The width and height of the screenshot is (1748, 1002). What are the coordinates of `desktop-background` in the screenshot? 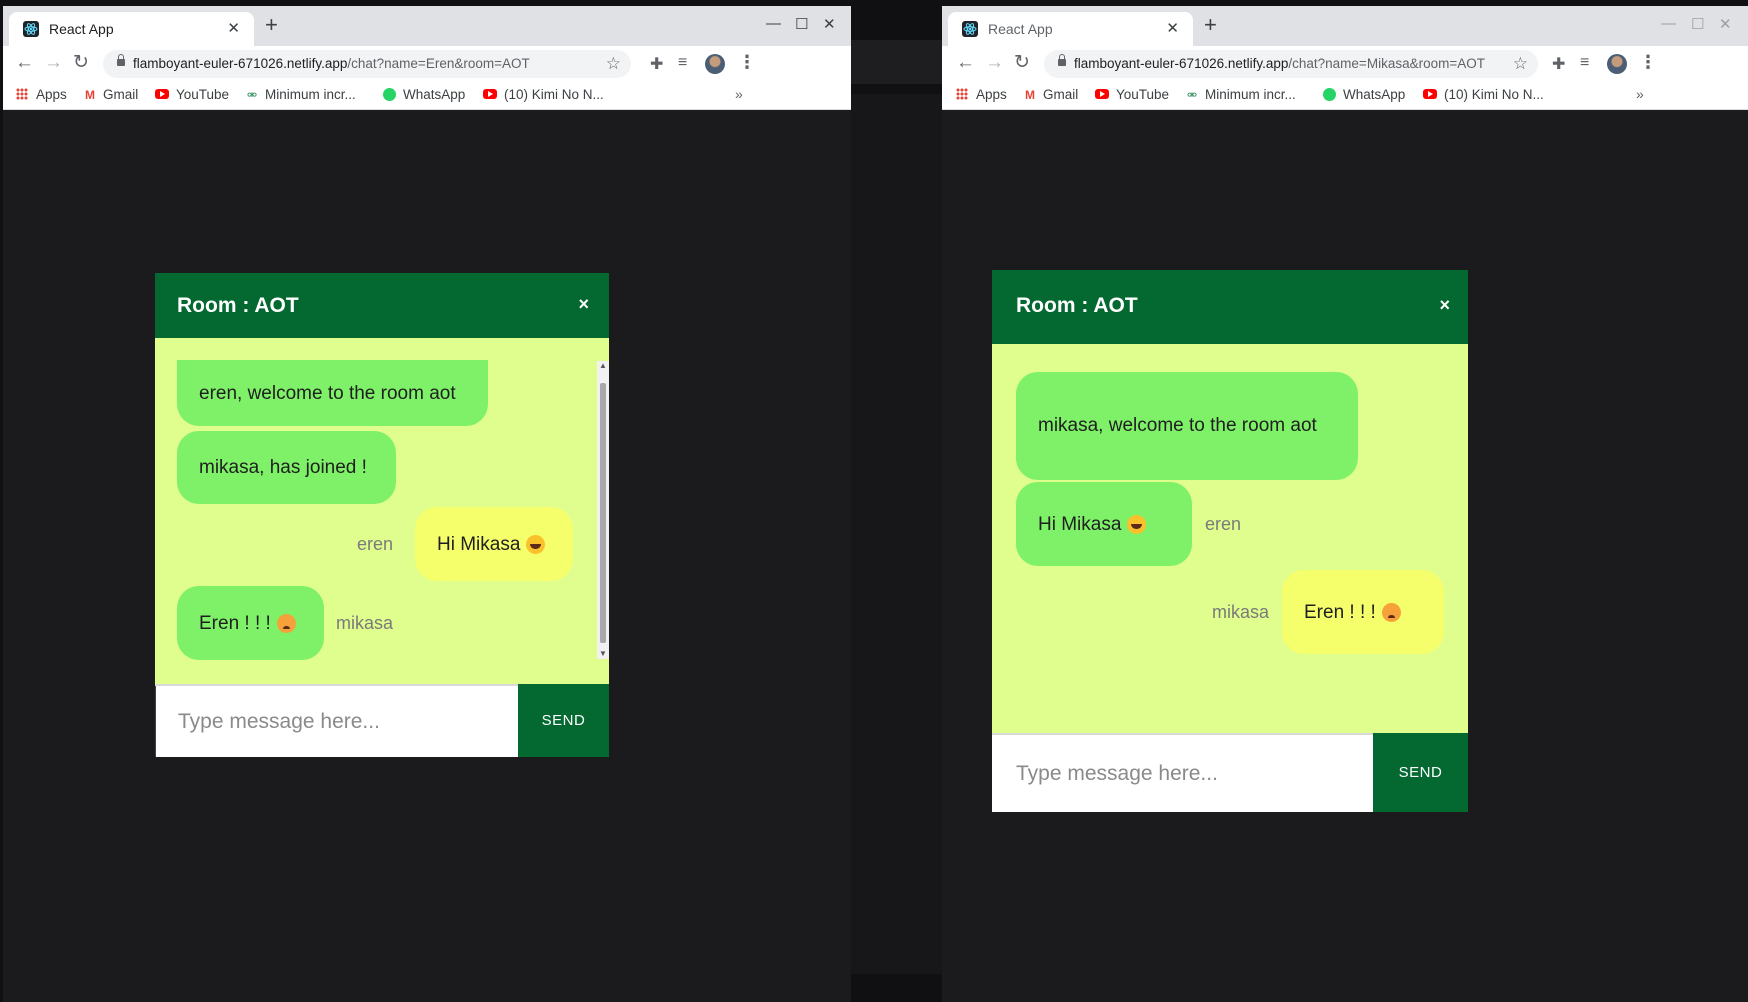 It's located at (896, 534).